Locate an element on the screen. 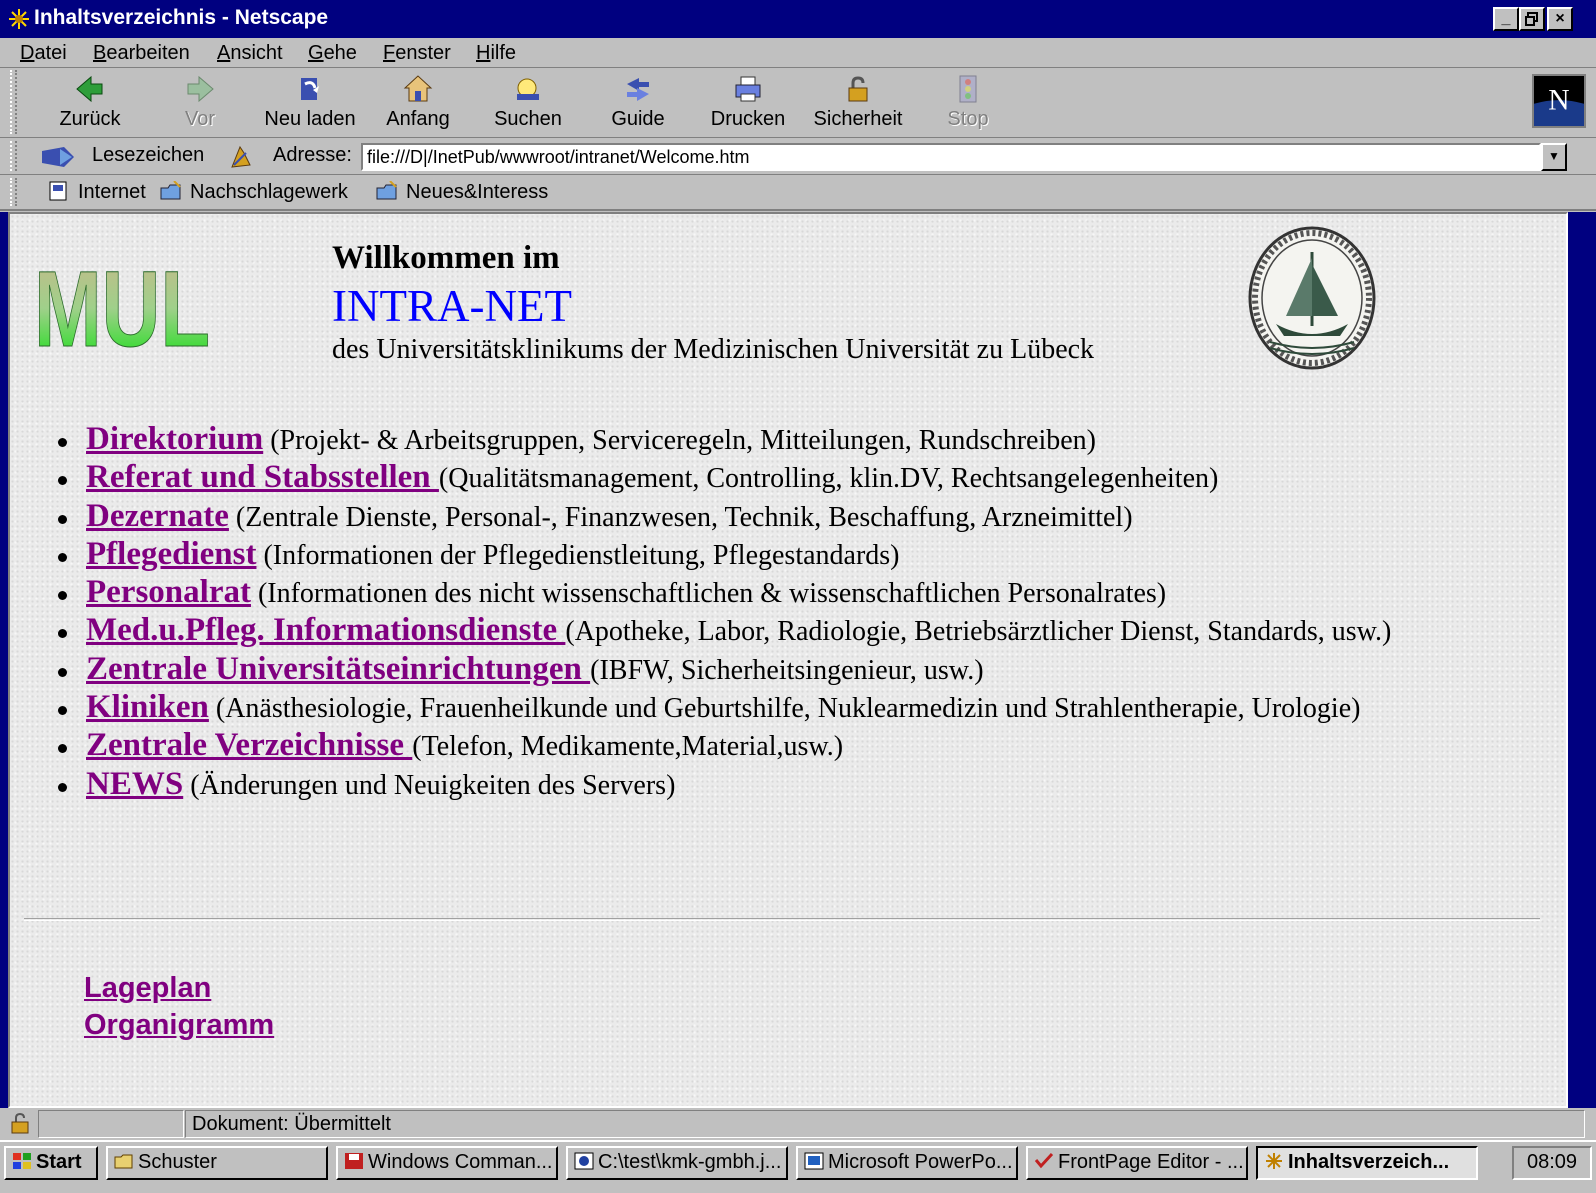  security-button: Sicherheit is located at coordinates (858, 103).